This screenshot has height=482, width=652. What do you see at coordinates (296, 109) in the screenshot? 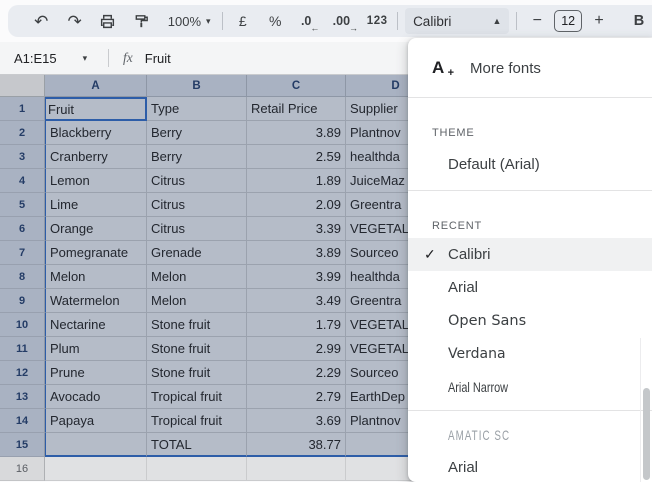
I see `cell: Retail Price` at bounding box center [296, 109].